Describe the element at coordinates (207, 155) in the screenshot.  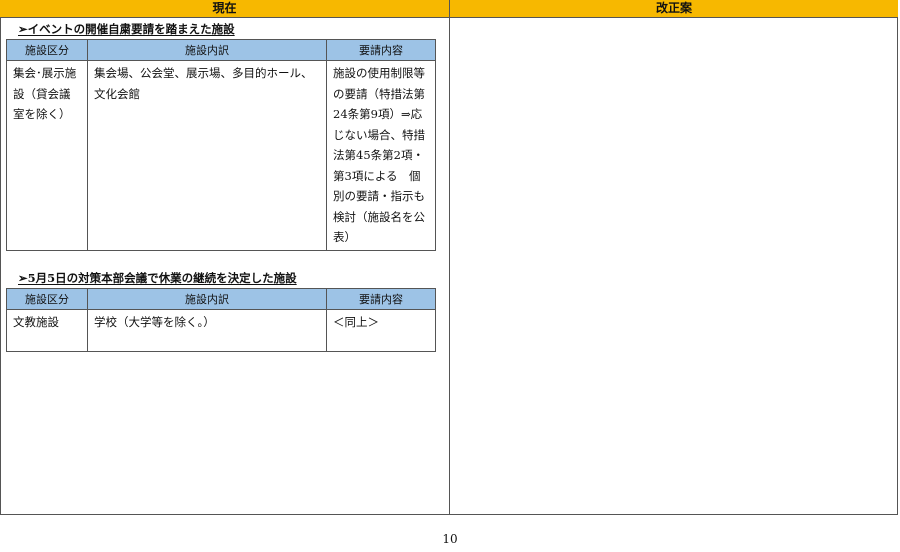
I see `cell-breakdown: 集会場、公会堂、展示場、多目的ホール、文化会館` at that location.